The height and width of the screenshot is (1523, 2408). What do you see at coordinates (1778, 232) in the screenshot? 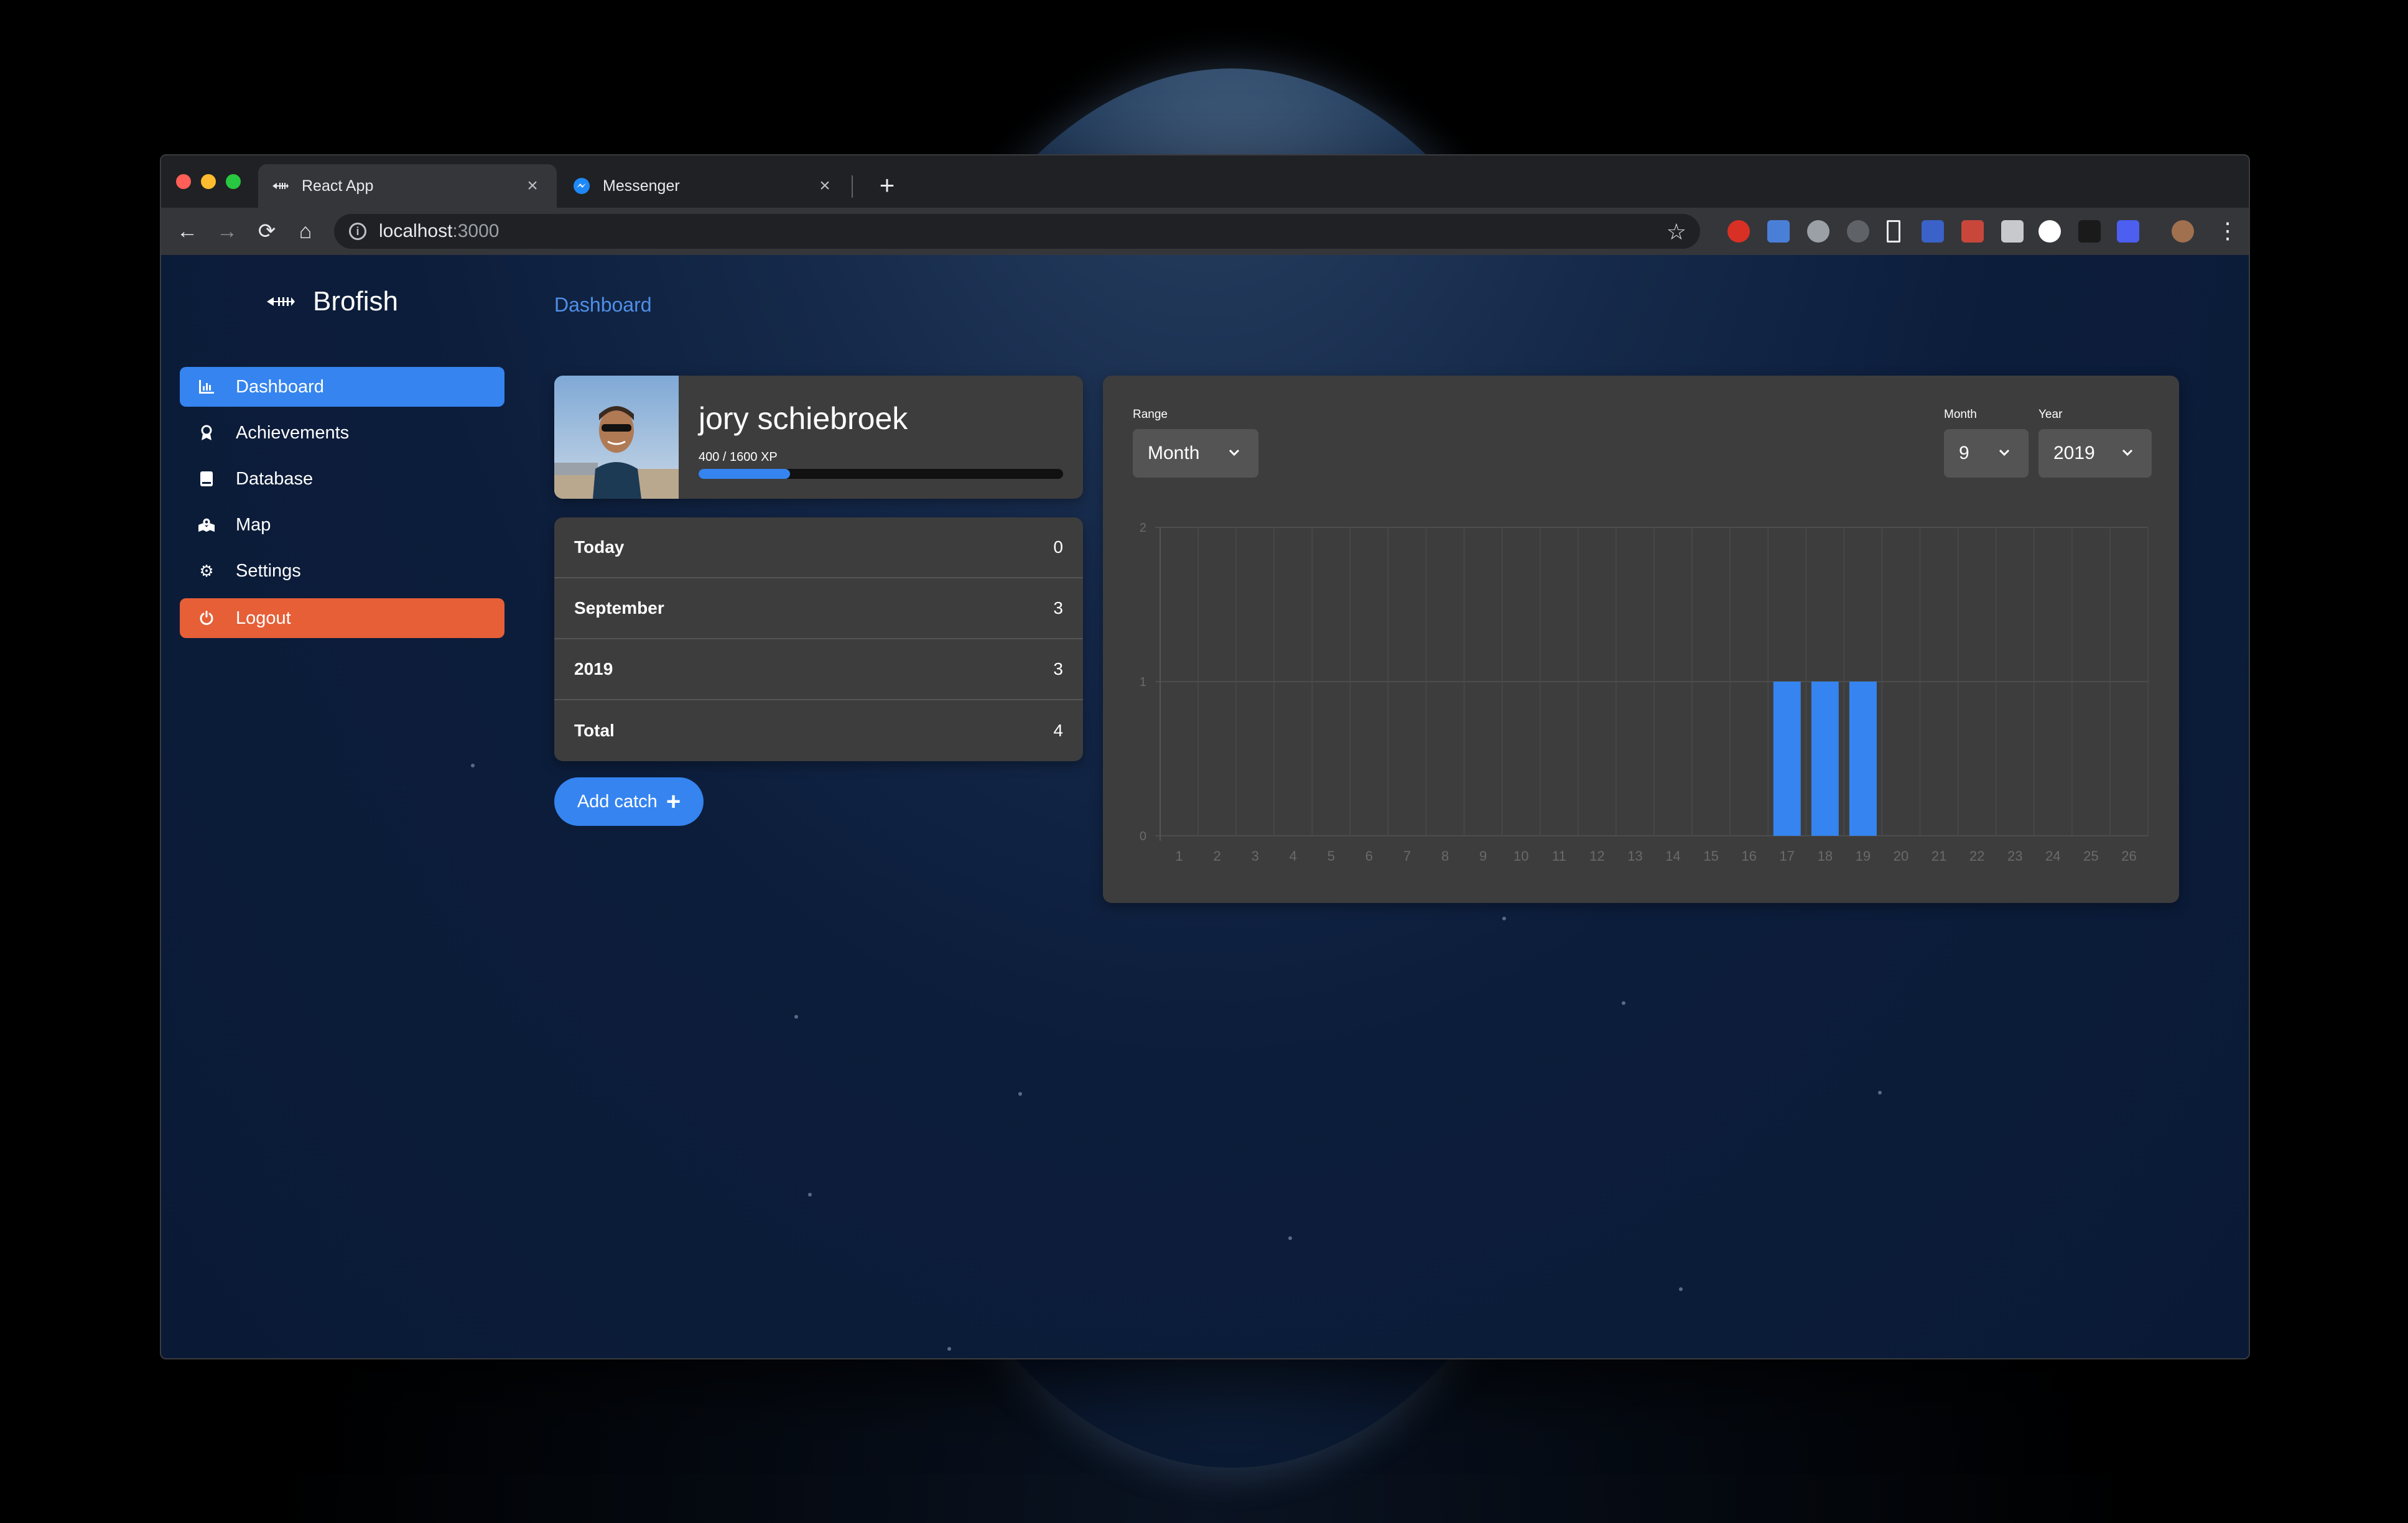
I see `translate-extension-icon` at bounding box center [1778, 232].